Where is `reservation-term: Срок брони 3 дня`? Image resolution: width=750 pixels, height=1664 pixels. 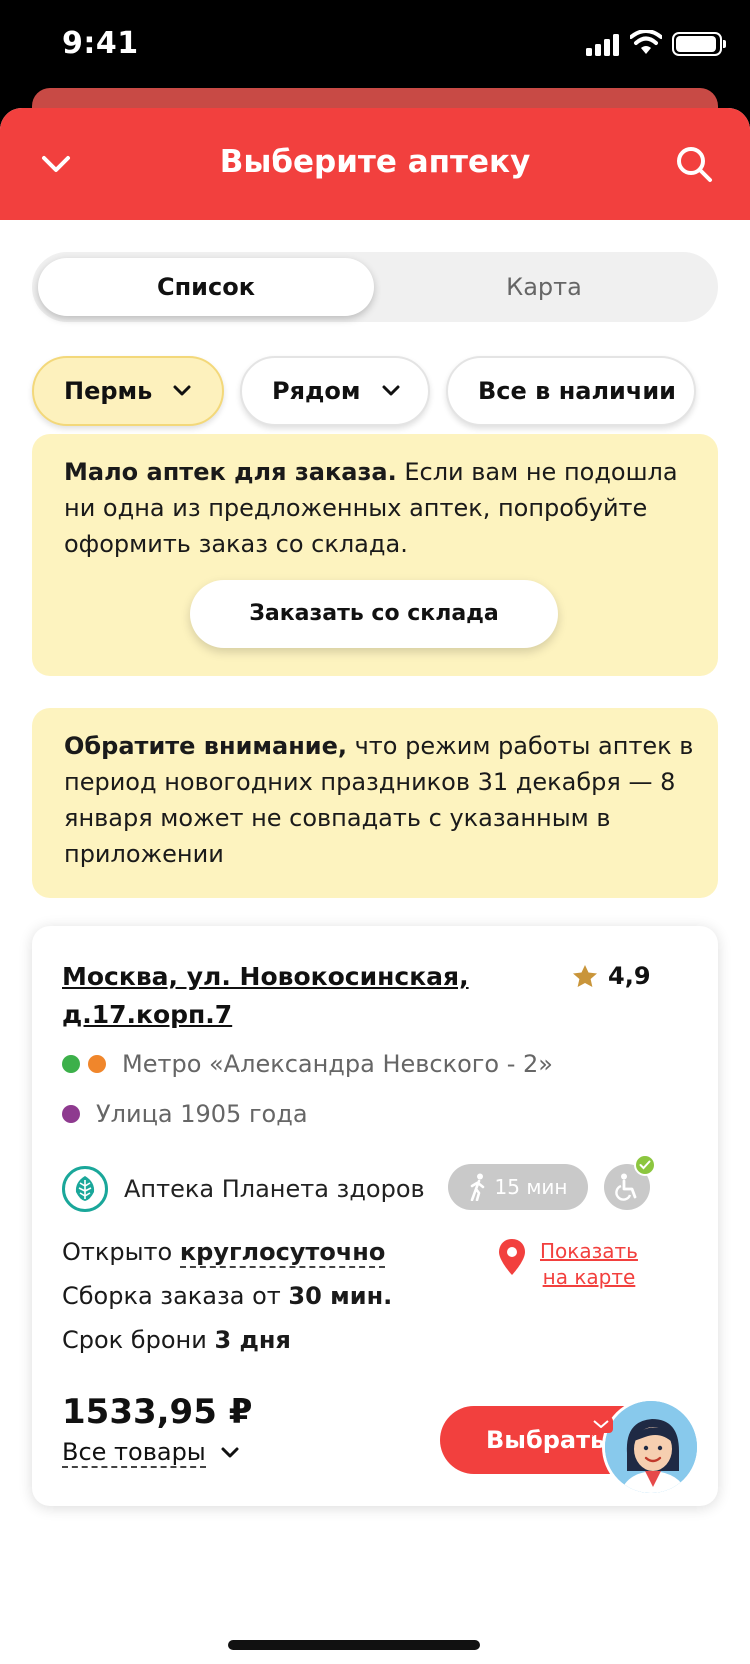
reservation-term: Срок брони 3 дня is located at coordinates (176, 1340).